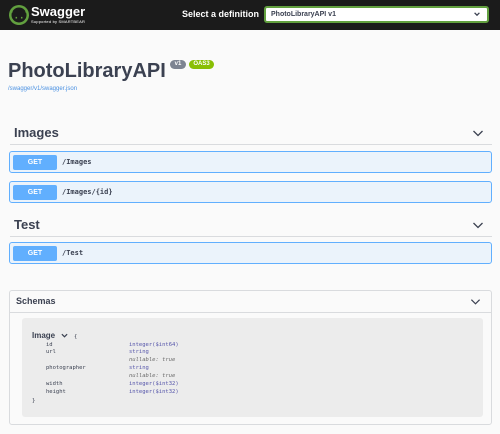 This screenshot has width=500, height=434. Describe the element at coordinates (376, 14) in the screenshot. I see `definition-select: PhotoLibraryAPI v1` at that location.